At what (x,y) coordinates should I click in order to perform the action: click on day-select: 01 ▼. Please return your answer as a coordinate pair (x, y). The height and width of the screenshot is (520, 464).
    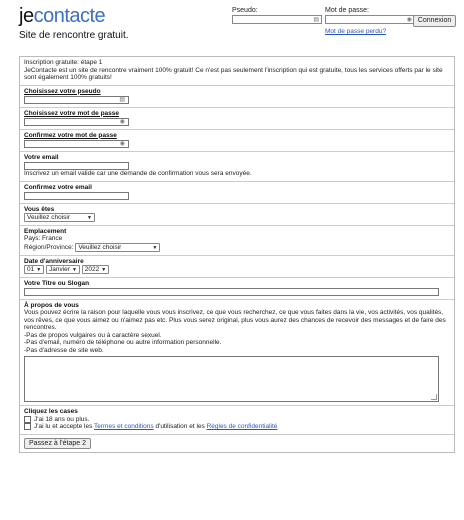
    Looking at the image, I should click on (34, 269).